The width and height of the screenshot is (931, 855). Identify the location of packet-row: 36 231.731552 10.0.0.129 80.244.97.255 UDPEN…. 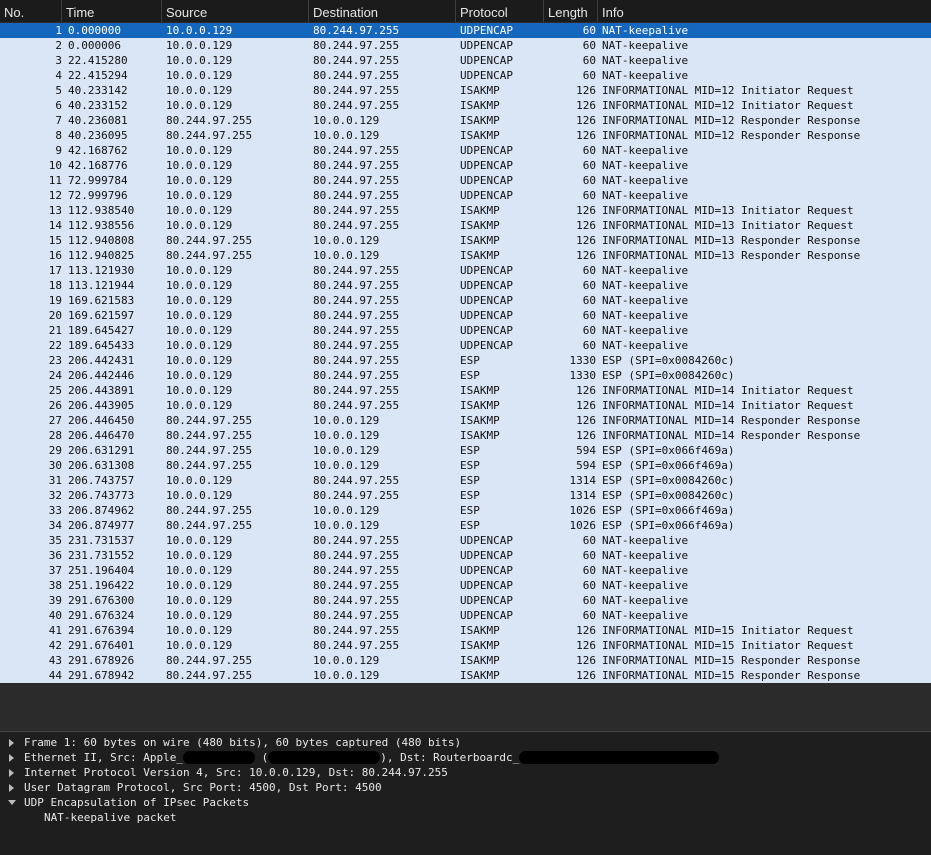
(465, 555).